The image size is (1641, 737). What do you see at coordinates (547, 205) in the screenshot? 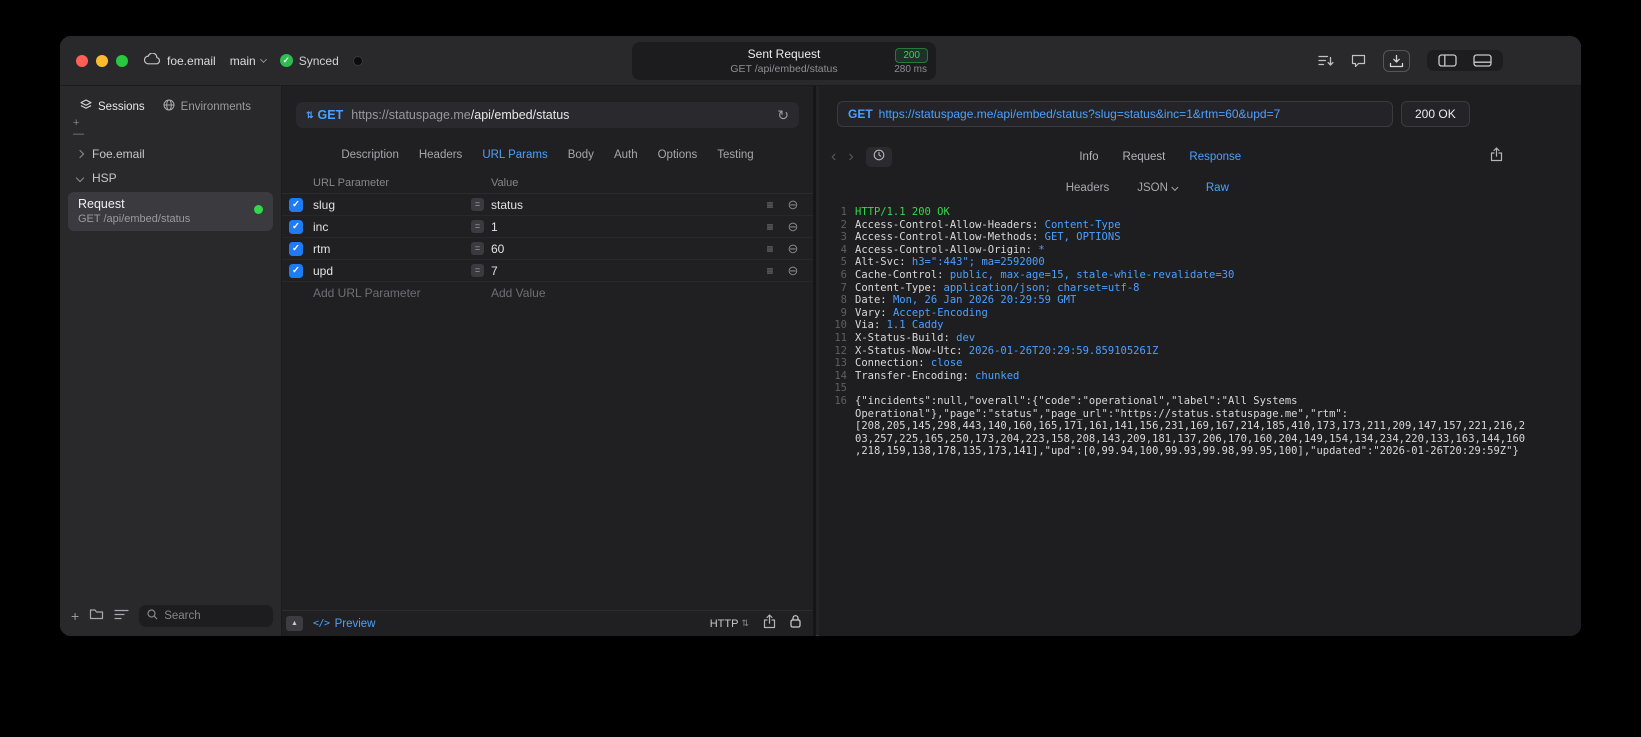
I see `url-param-row: ✓ slug = status ≡ ⊖` at bounding box center [547, 205].